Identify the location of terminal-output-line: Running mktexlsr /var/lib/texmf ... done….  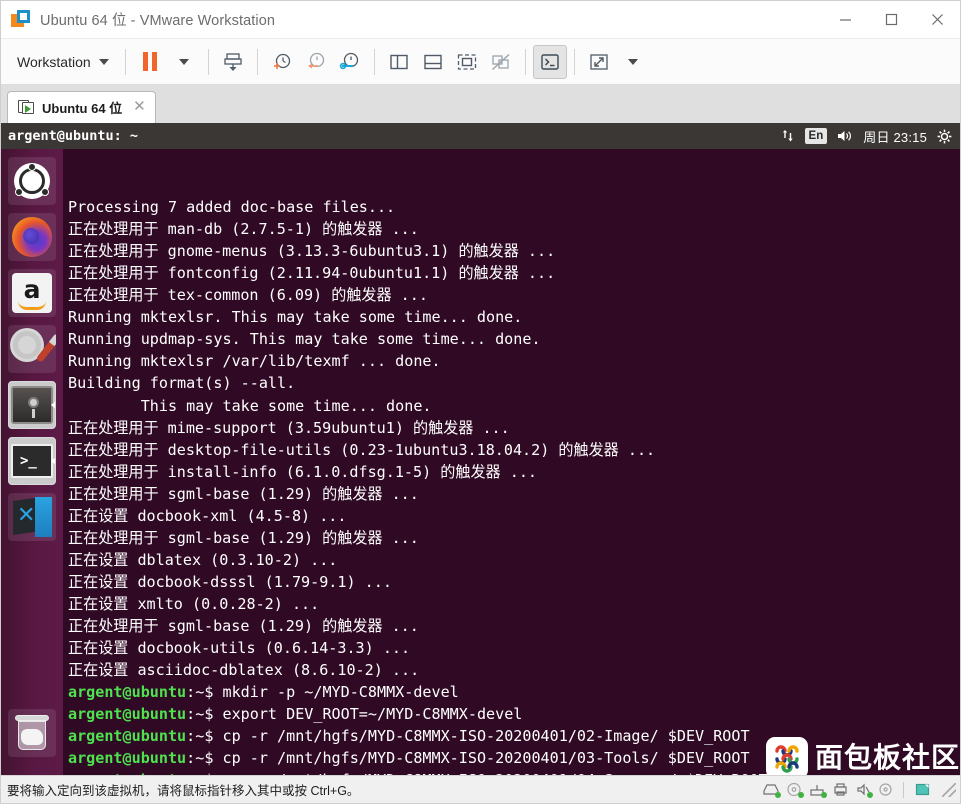
(254, 361).